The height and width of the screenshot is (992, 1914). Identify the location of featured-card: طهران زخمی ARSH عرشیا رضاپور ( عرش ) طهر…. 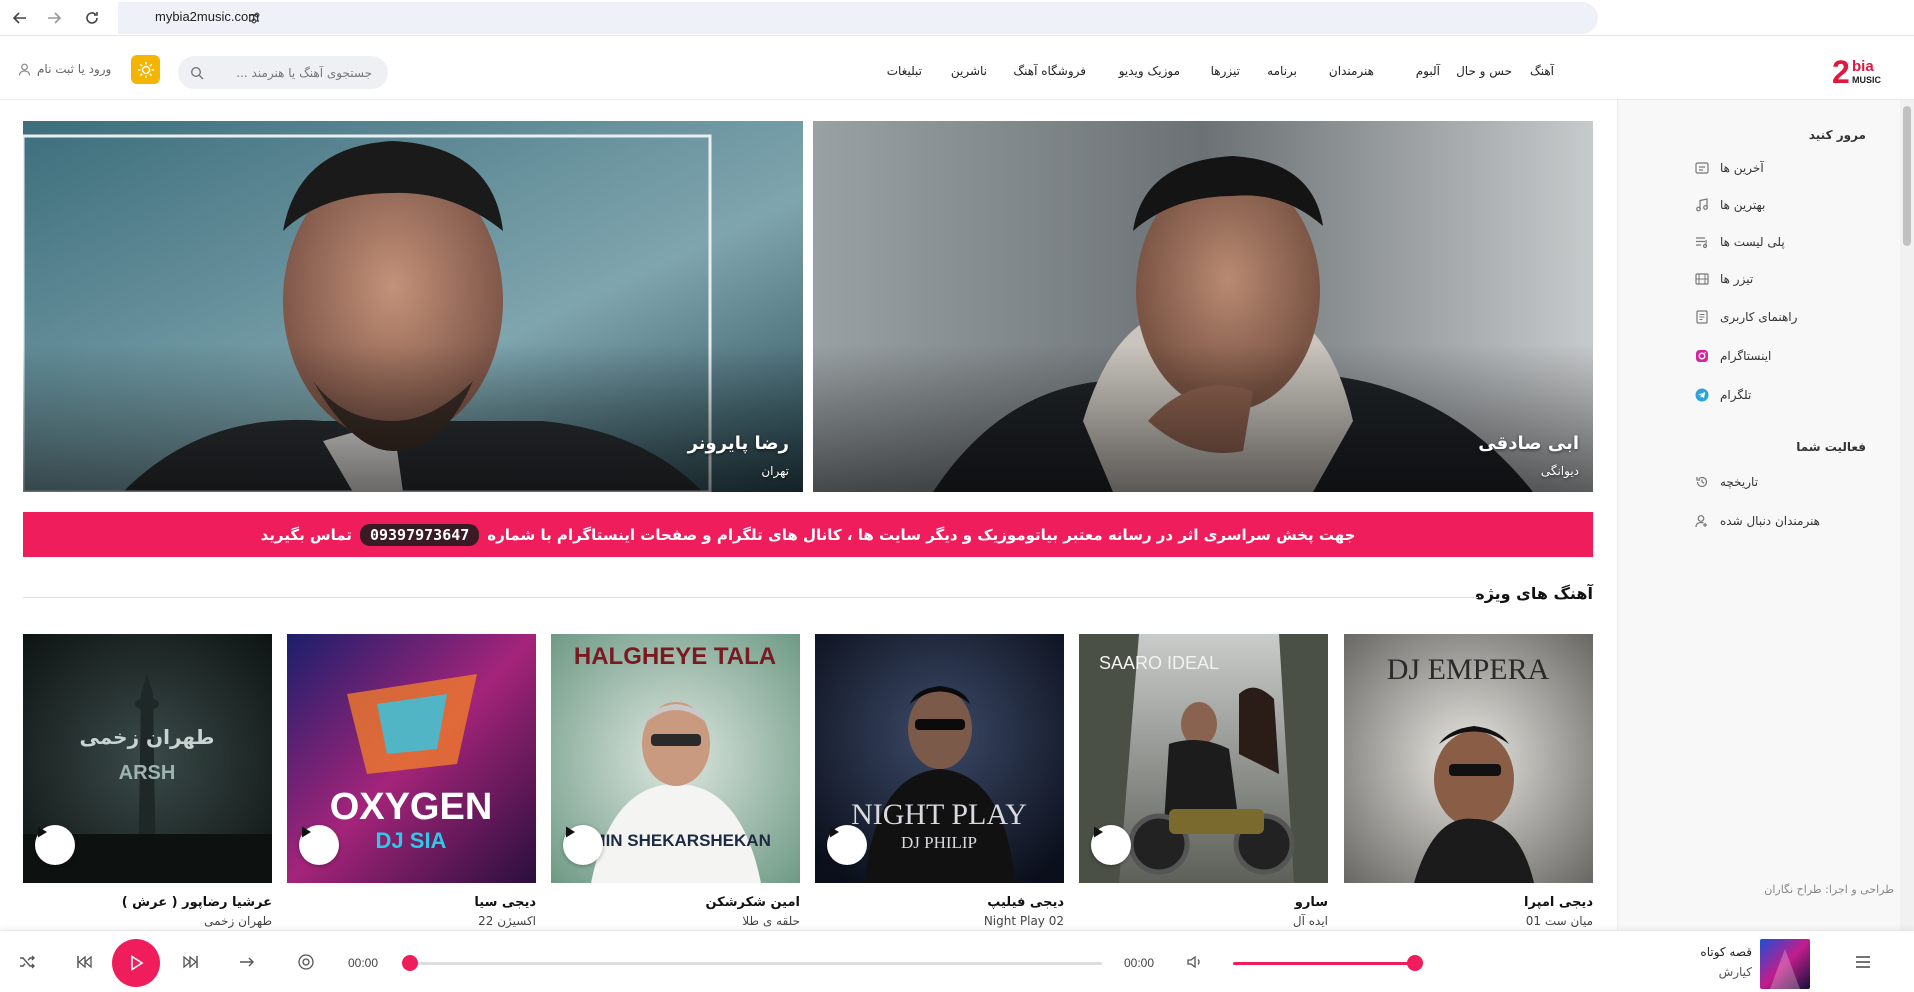
(147, 781).